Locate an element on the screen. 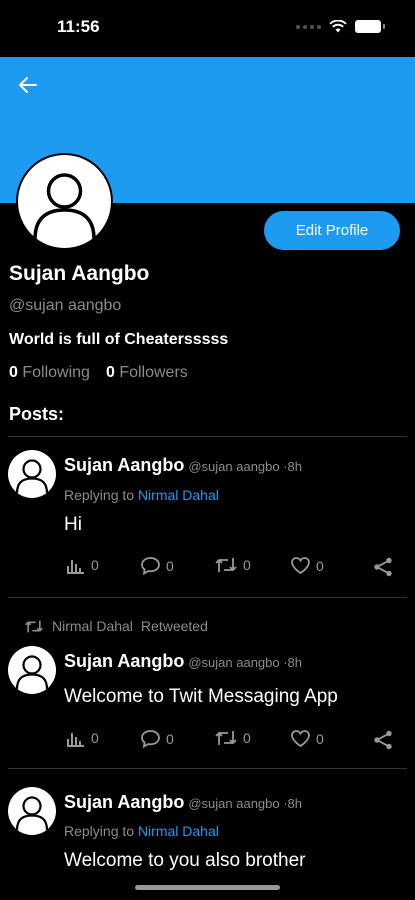 The height and width of the screenshot is (900, 415). retweeted-banner: Nirmal Dahal Retweeted is located at coordinates (116, 626).